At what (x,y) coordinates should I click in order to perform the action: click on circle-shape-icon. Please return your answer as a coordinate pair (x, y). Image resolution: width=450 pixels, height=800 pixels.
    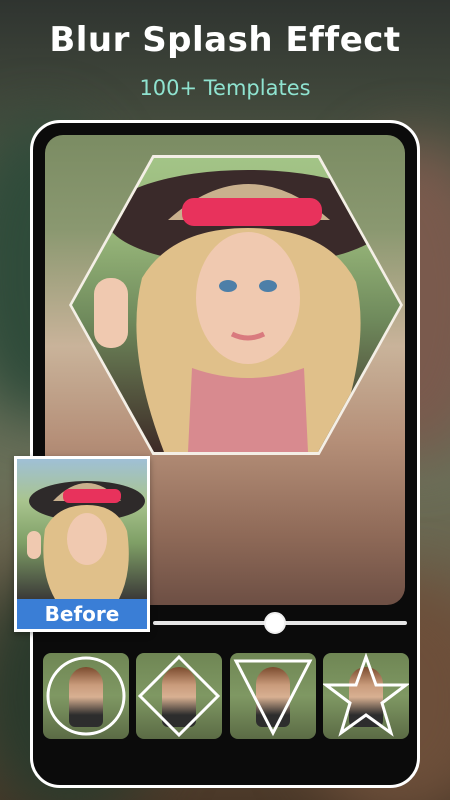
    Looking at the image, I should click on (86, 696).